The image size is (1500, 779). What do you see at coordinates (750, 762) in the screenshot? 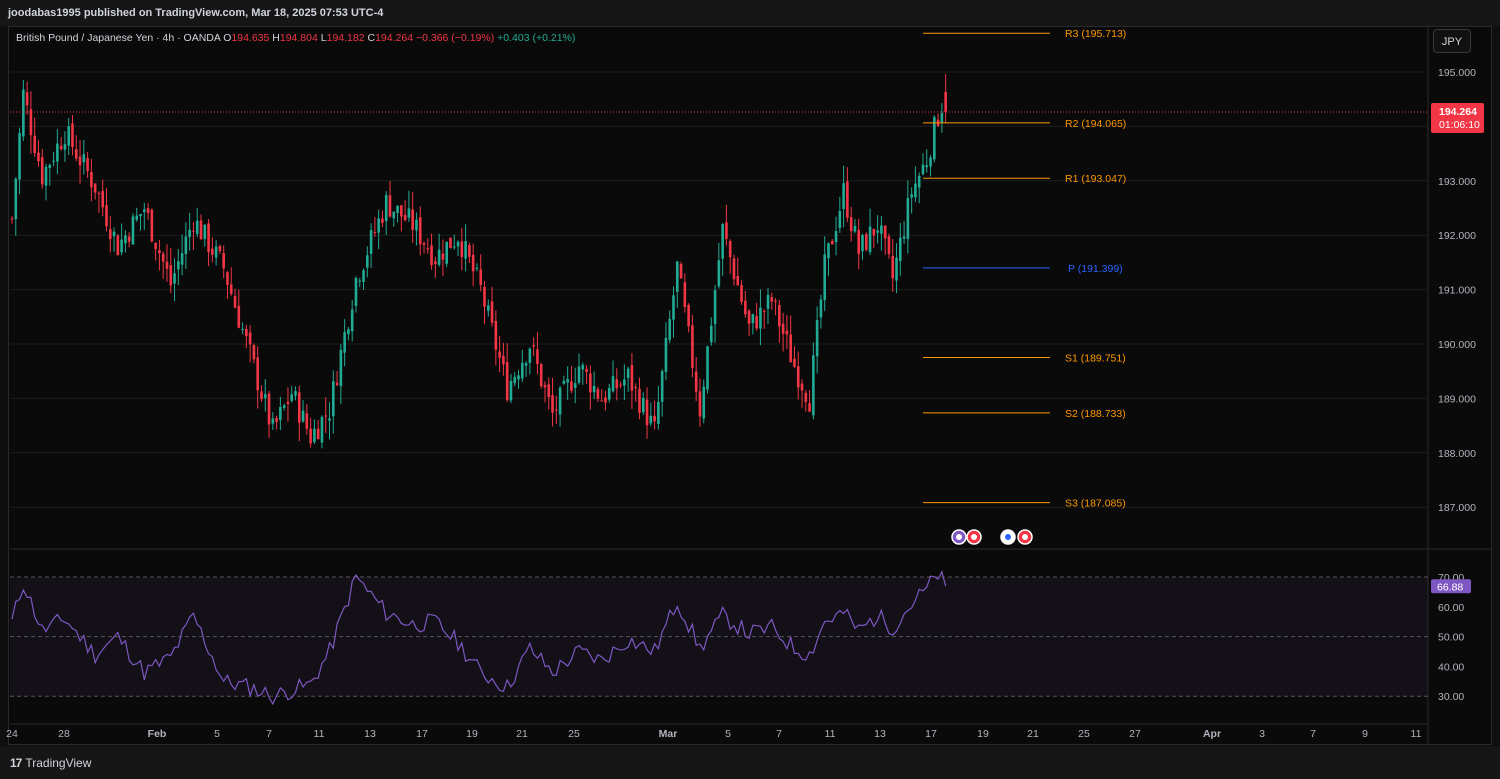
I see `footer-bar: 17 TradingView` at bounding box center [750, 762].